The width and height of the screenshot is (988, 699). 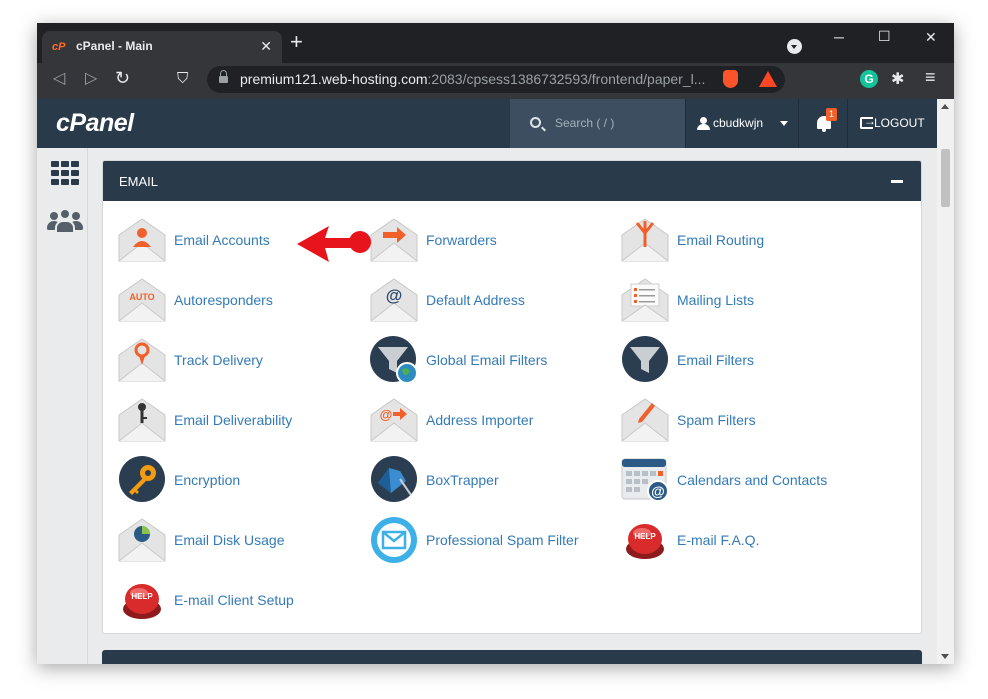 What do you see at coordinates (930, 77) in the screenshot?
I see `browser-menu-icon: ≡` at bounding box center [930, 77].